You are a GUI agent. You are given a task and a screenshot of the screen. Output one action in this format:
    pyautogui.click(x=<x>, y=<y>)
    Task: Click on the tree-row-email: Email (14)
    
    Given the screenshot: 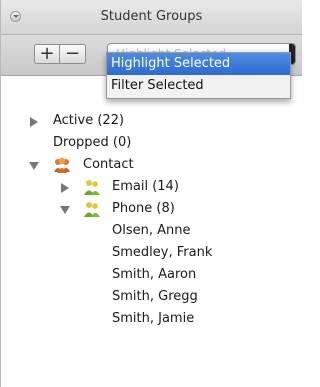 What is the action you would take?
    pyautogui.click(x=151, y=187)
    